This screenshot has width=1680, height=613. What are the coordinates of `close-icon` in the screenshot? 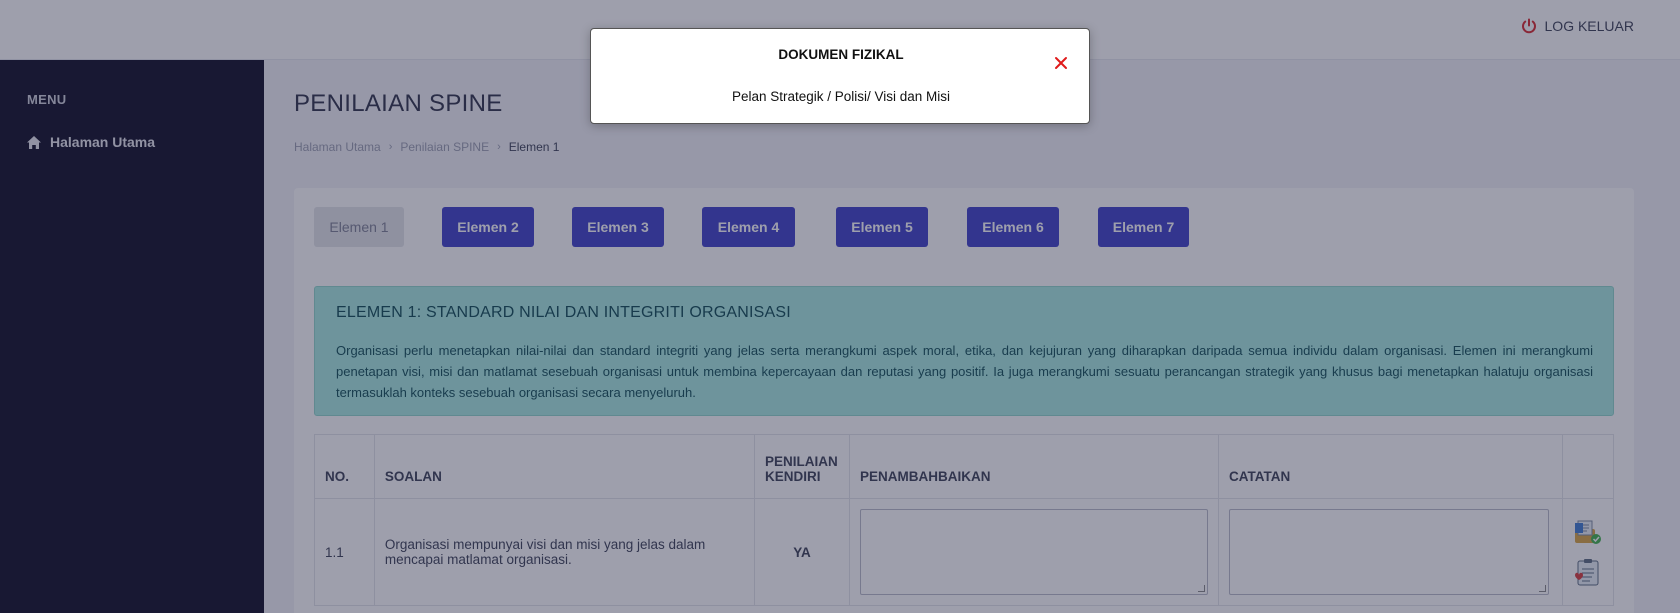 It's located at (1061, 63).